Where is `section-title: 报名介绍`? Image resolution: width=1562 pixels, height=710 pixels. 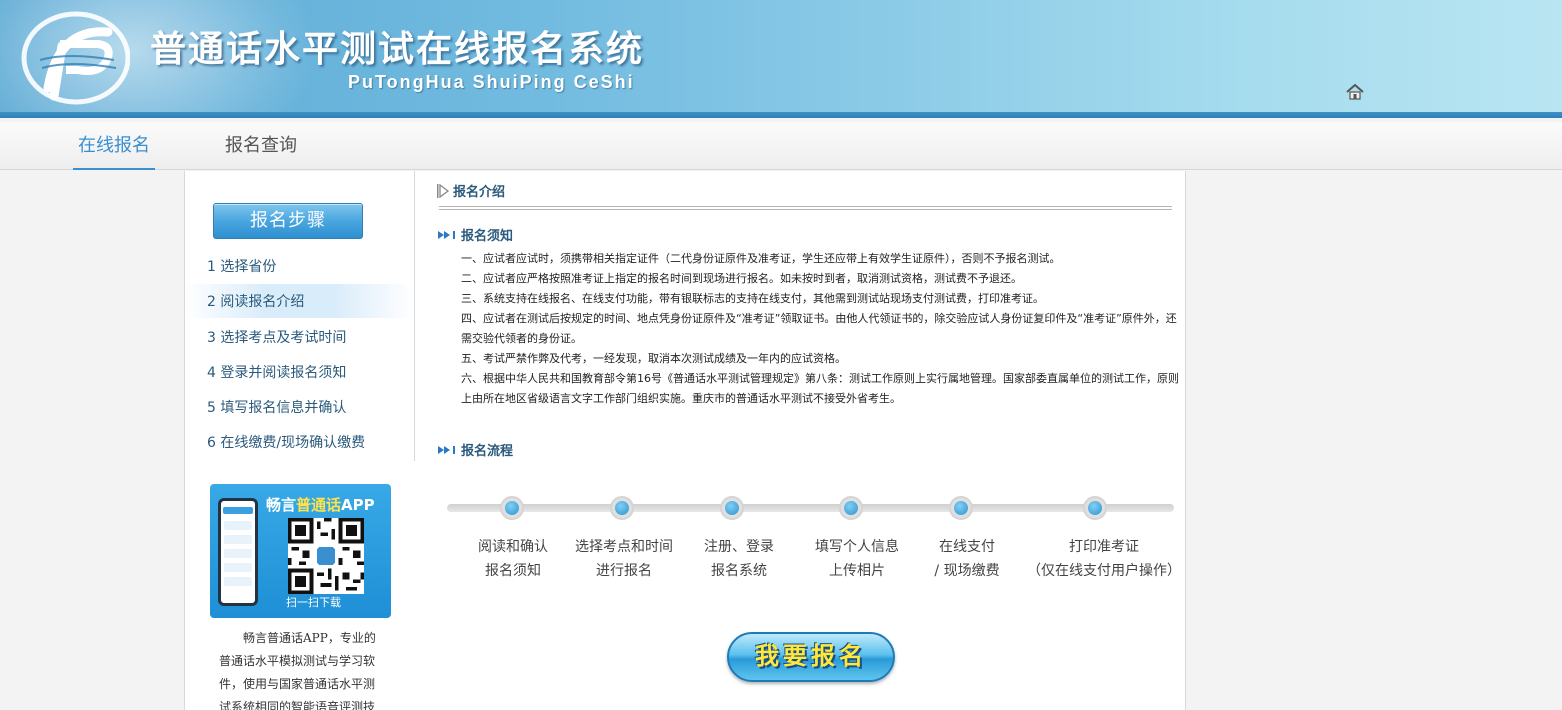
section-title: 报名介绍 is located at coordinates (471, 190).